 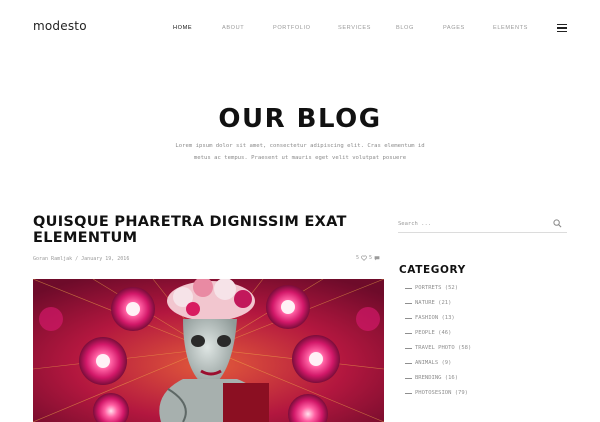 I want to click on likes-count: 5, so click(x=358, y=258).